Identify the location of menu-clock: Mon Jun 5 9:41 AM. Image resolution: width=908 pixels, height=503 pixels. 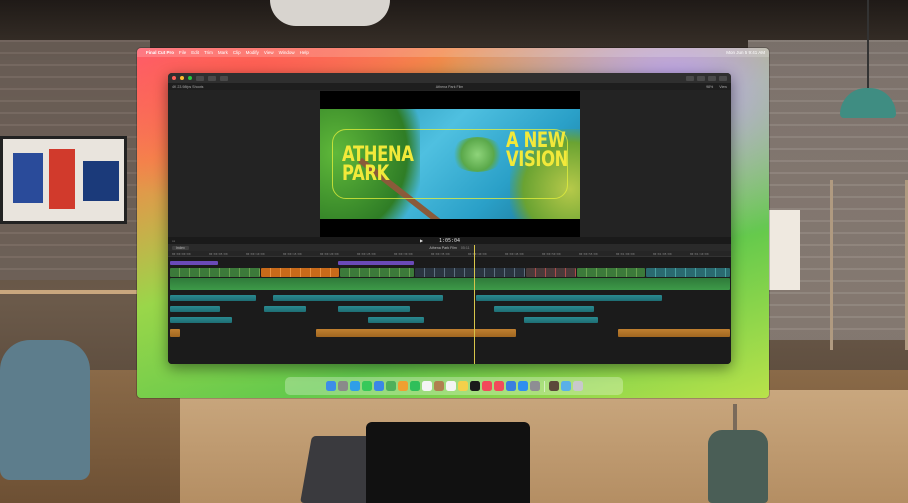
(745, 52).